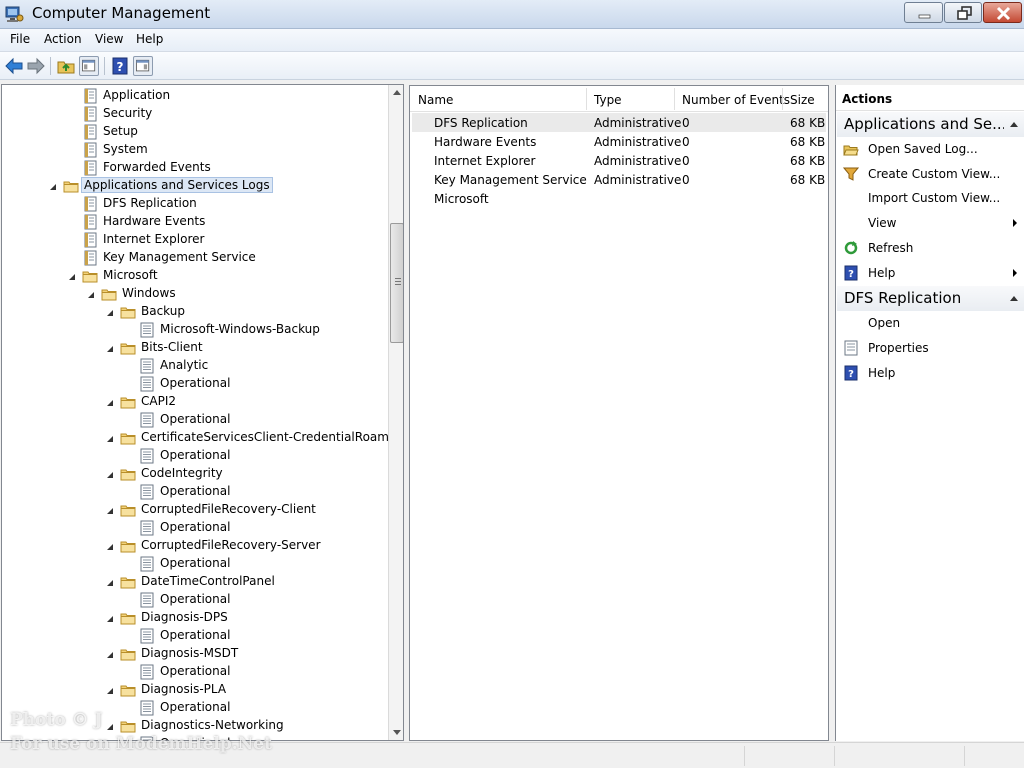 This screenshot has width=1024, height=768. Describe the element at coordinates (397, 732) in the screenshot. I see `scroll-down-arrow-icon` at that location.